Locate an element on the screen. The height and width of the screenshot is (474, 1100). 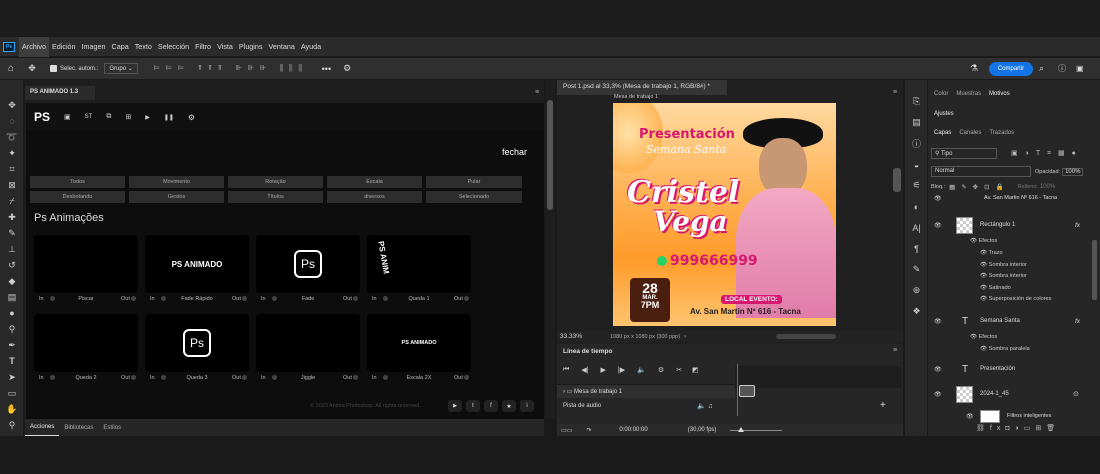
bottom-tab: Acciones is located at coordinates (42, 427).